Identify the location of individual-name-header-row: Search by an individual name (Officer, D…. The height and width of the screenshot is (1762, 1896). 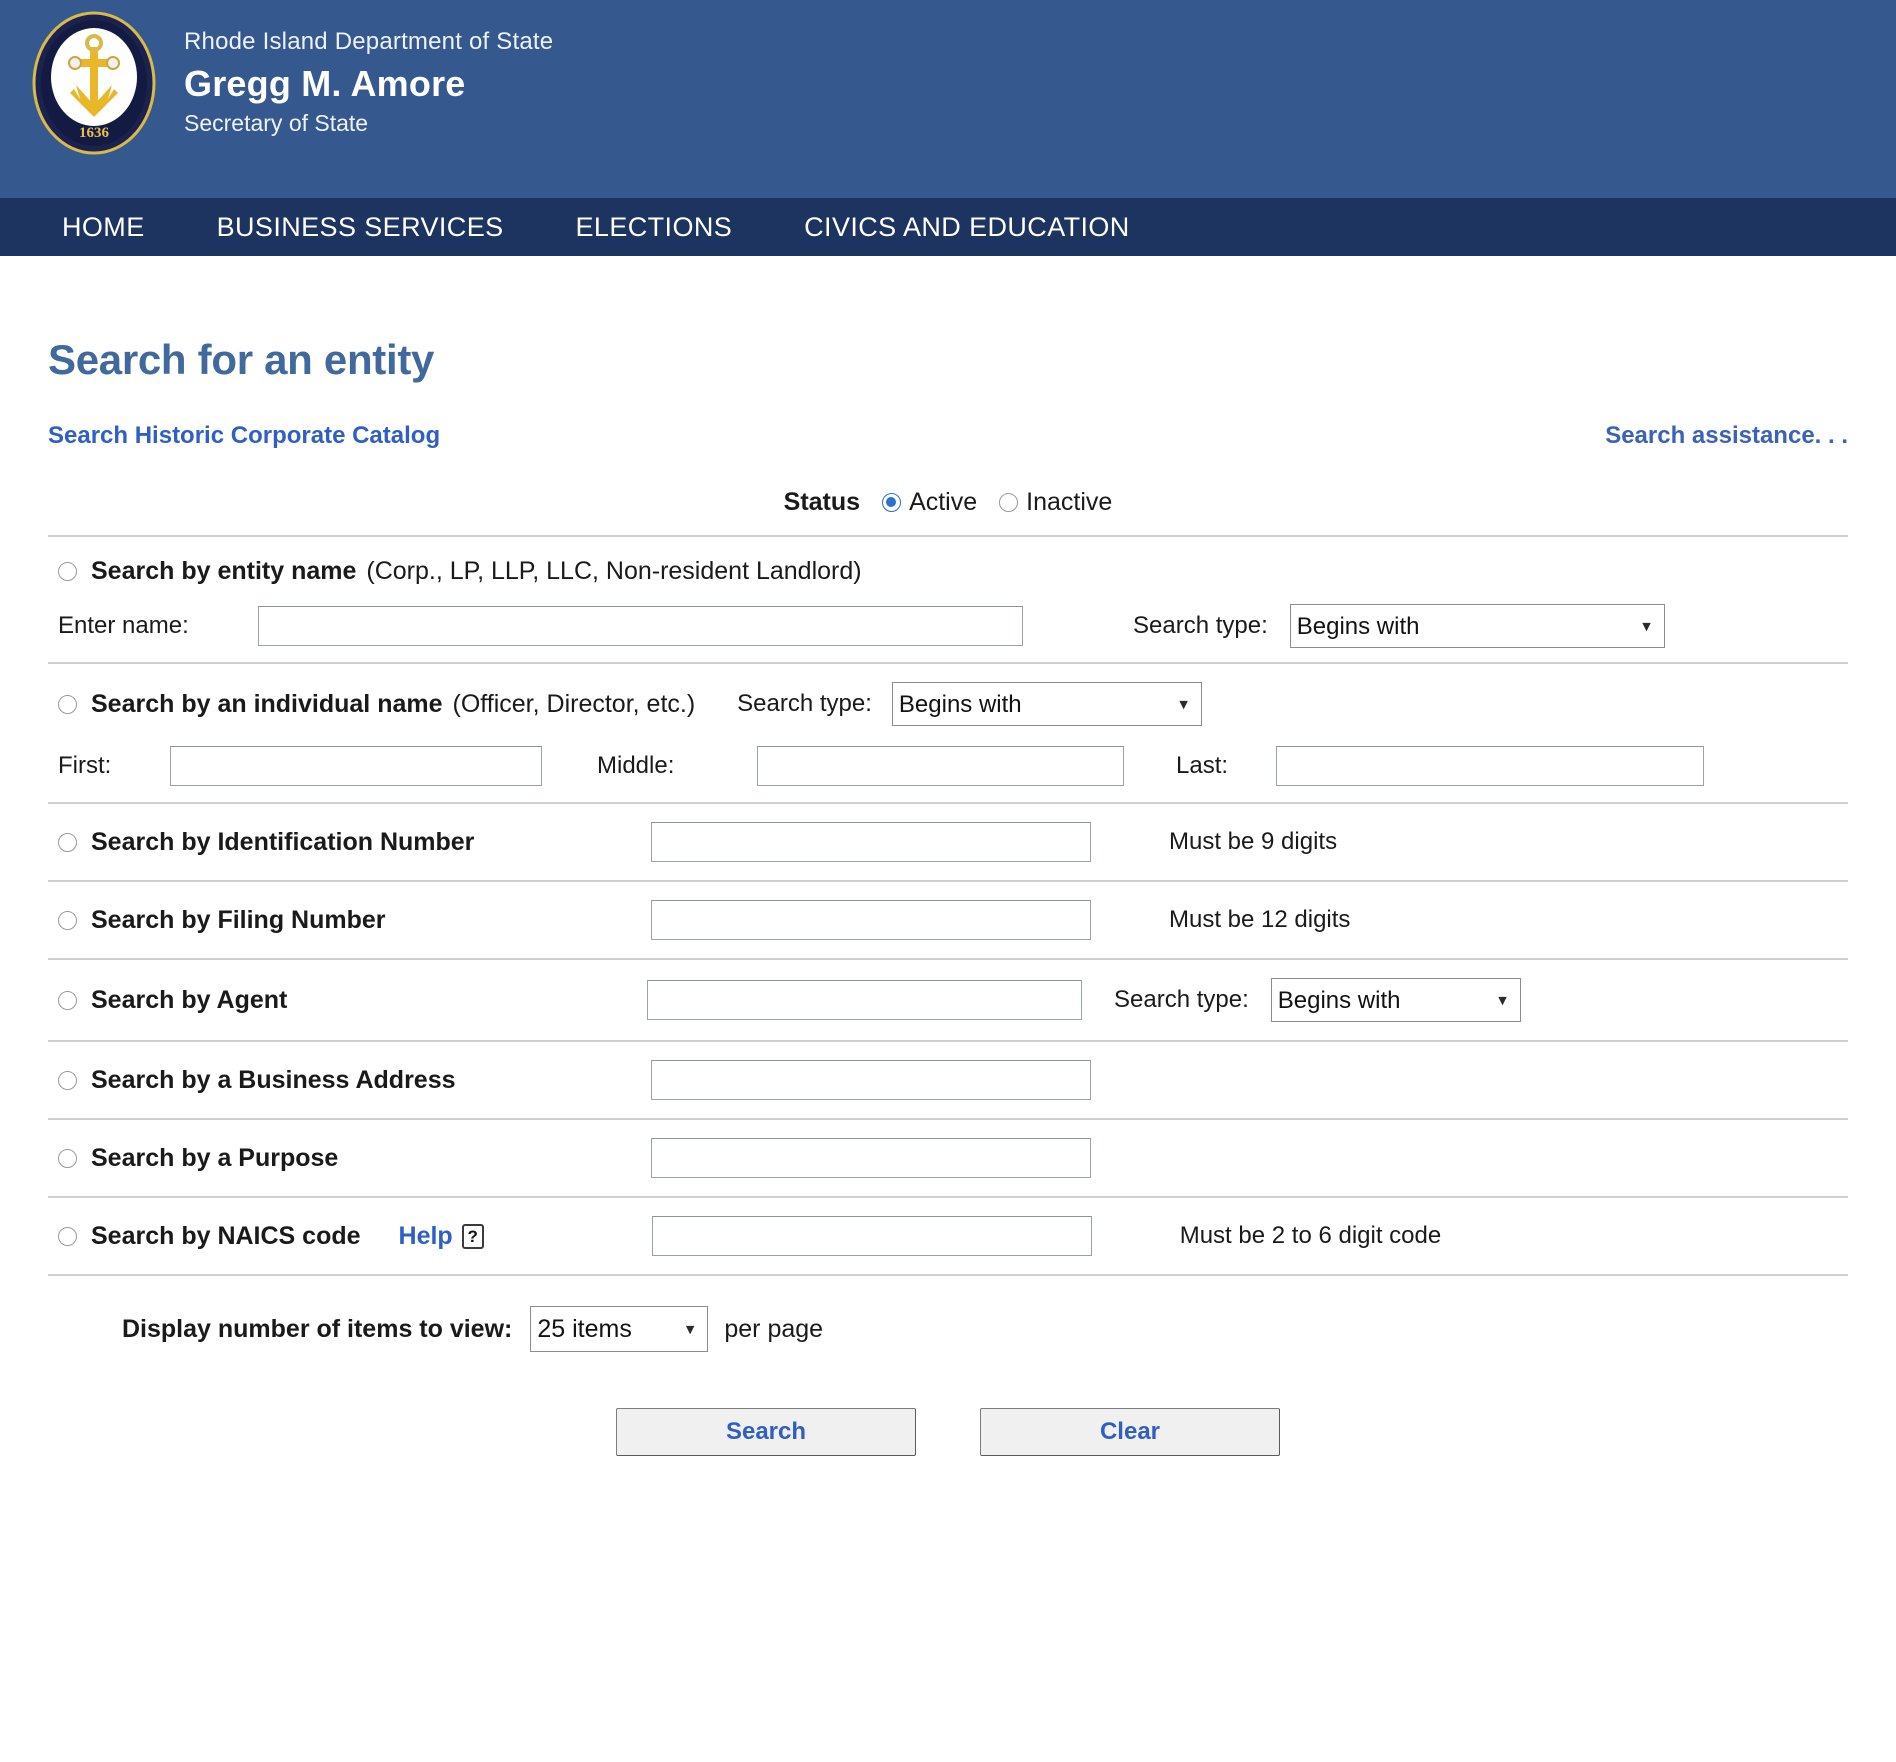
(948, 704).